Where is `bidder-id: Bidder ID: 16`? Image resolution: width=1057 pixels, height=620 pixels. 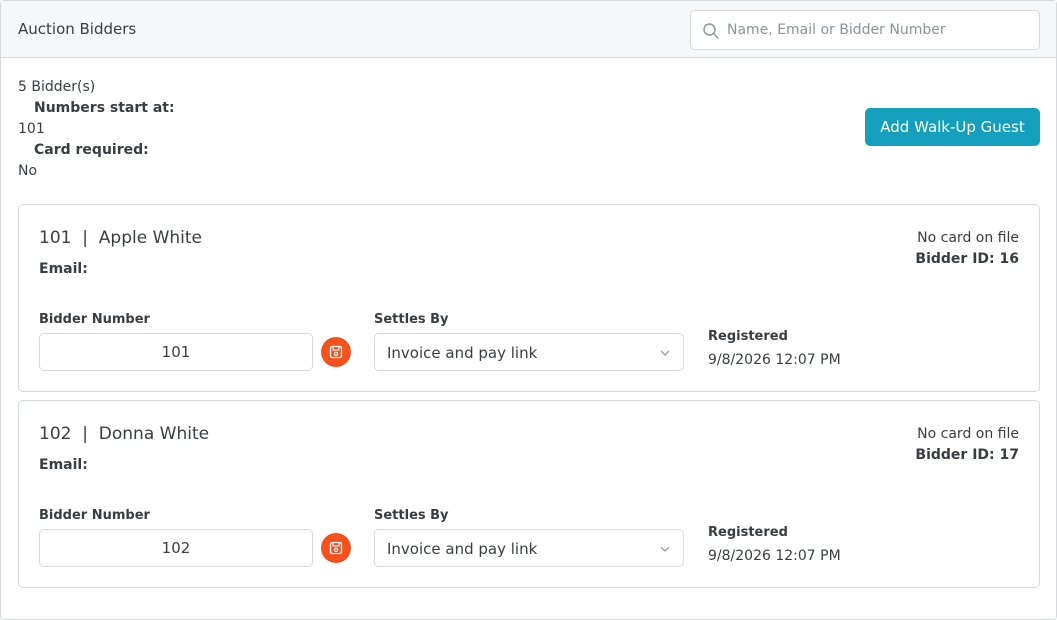 bidder-id: Bidder ID: 16 is located at coordinates (967, 259).